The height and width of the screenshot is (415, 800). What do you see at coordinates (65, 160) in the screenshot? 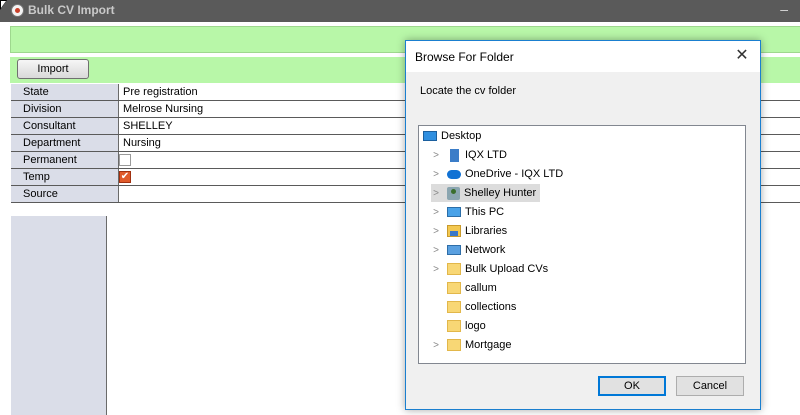
I see `field-label: Permanent` at bounding box center [65, 160].